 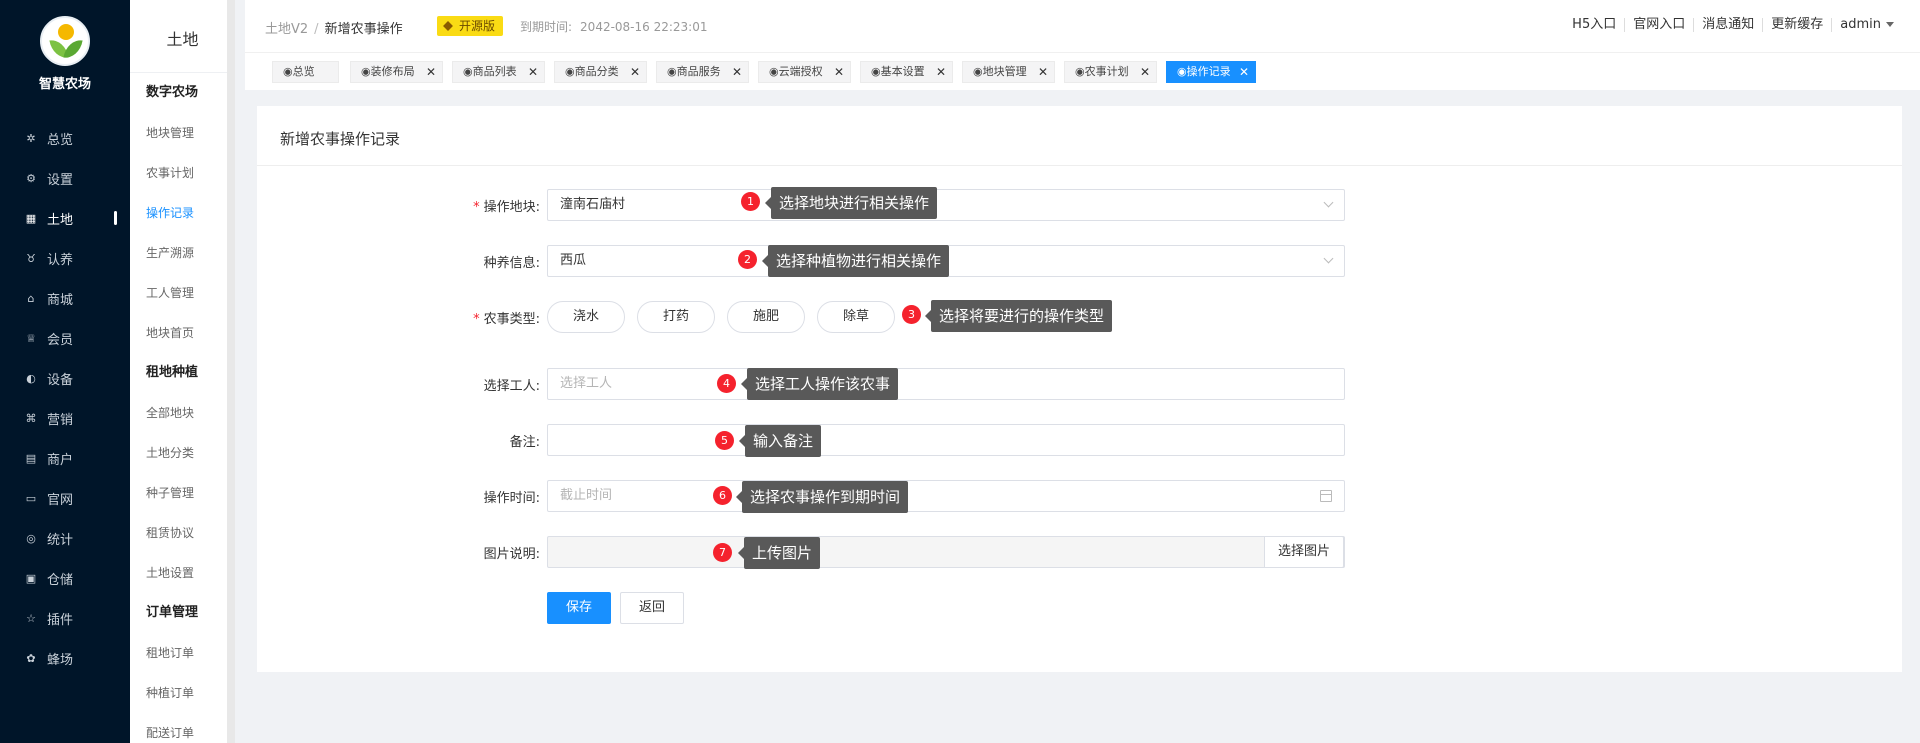 I want to click on nav-item-adopt: ♉ 认养, so click(x=65, y=258).